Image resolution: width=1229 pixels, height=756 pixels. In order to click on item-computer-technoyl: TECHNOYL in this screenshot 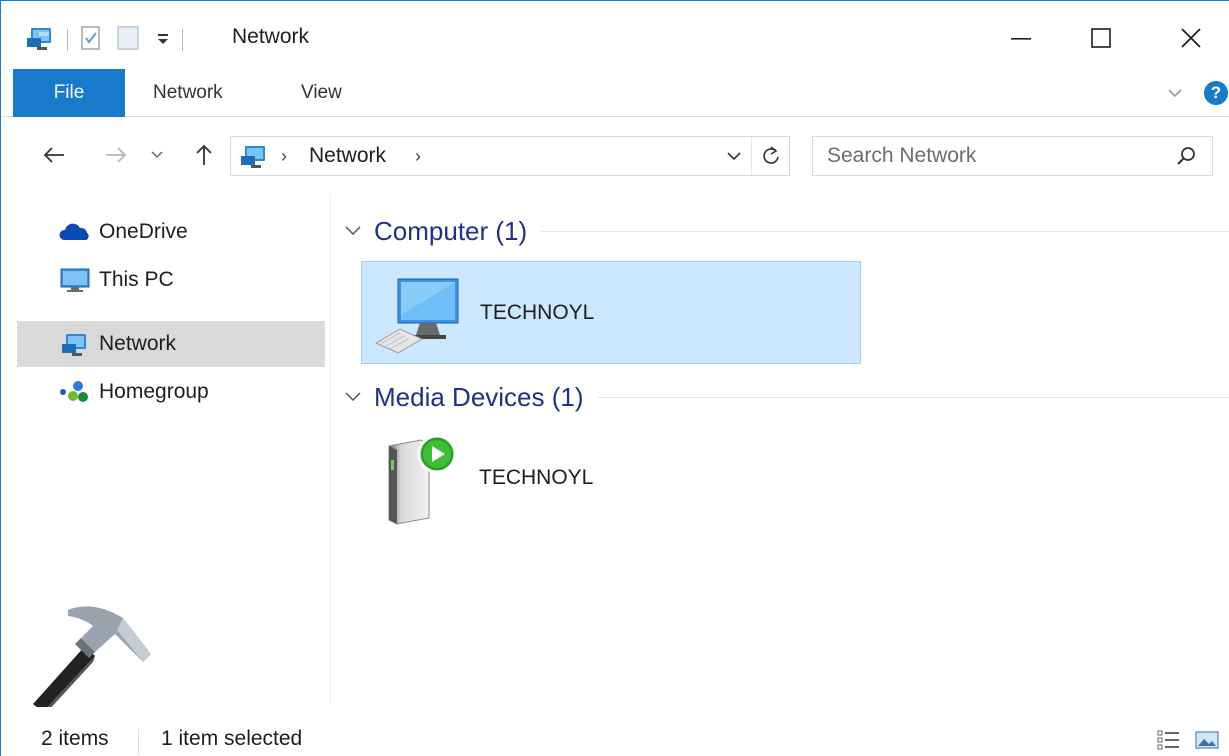, I will do `click(611, 312)`.